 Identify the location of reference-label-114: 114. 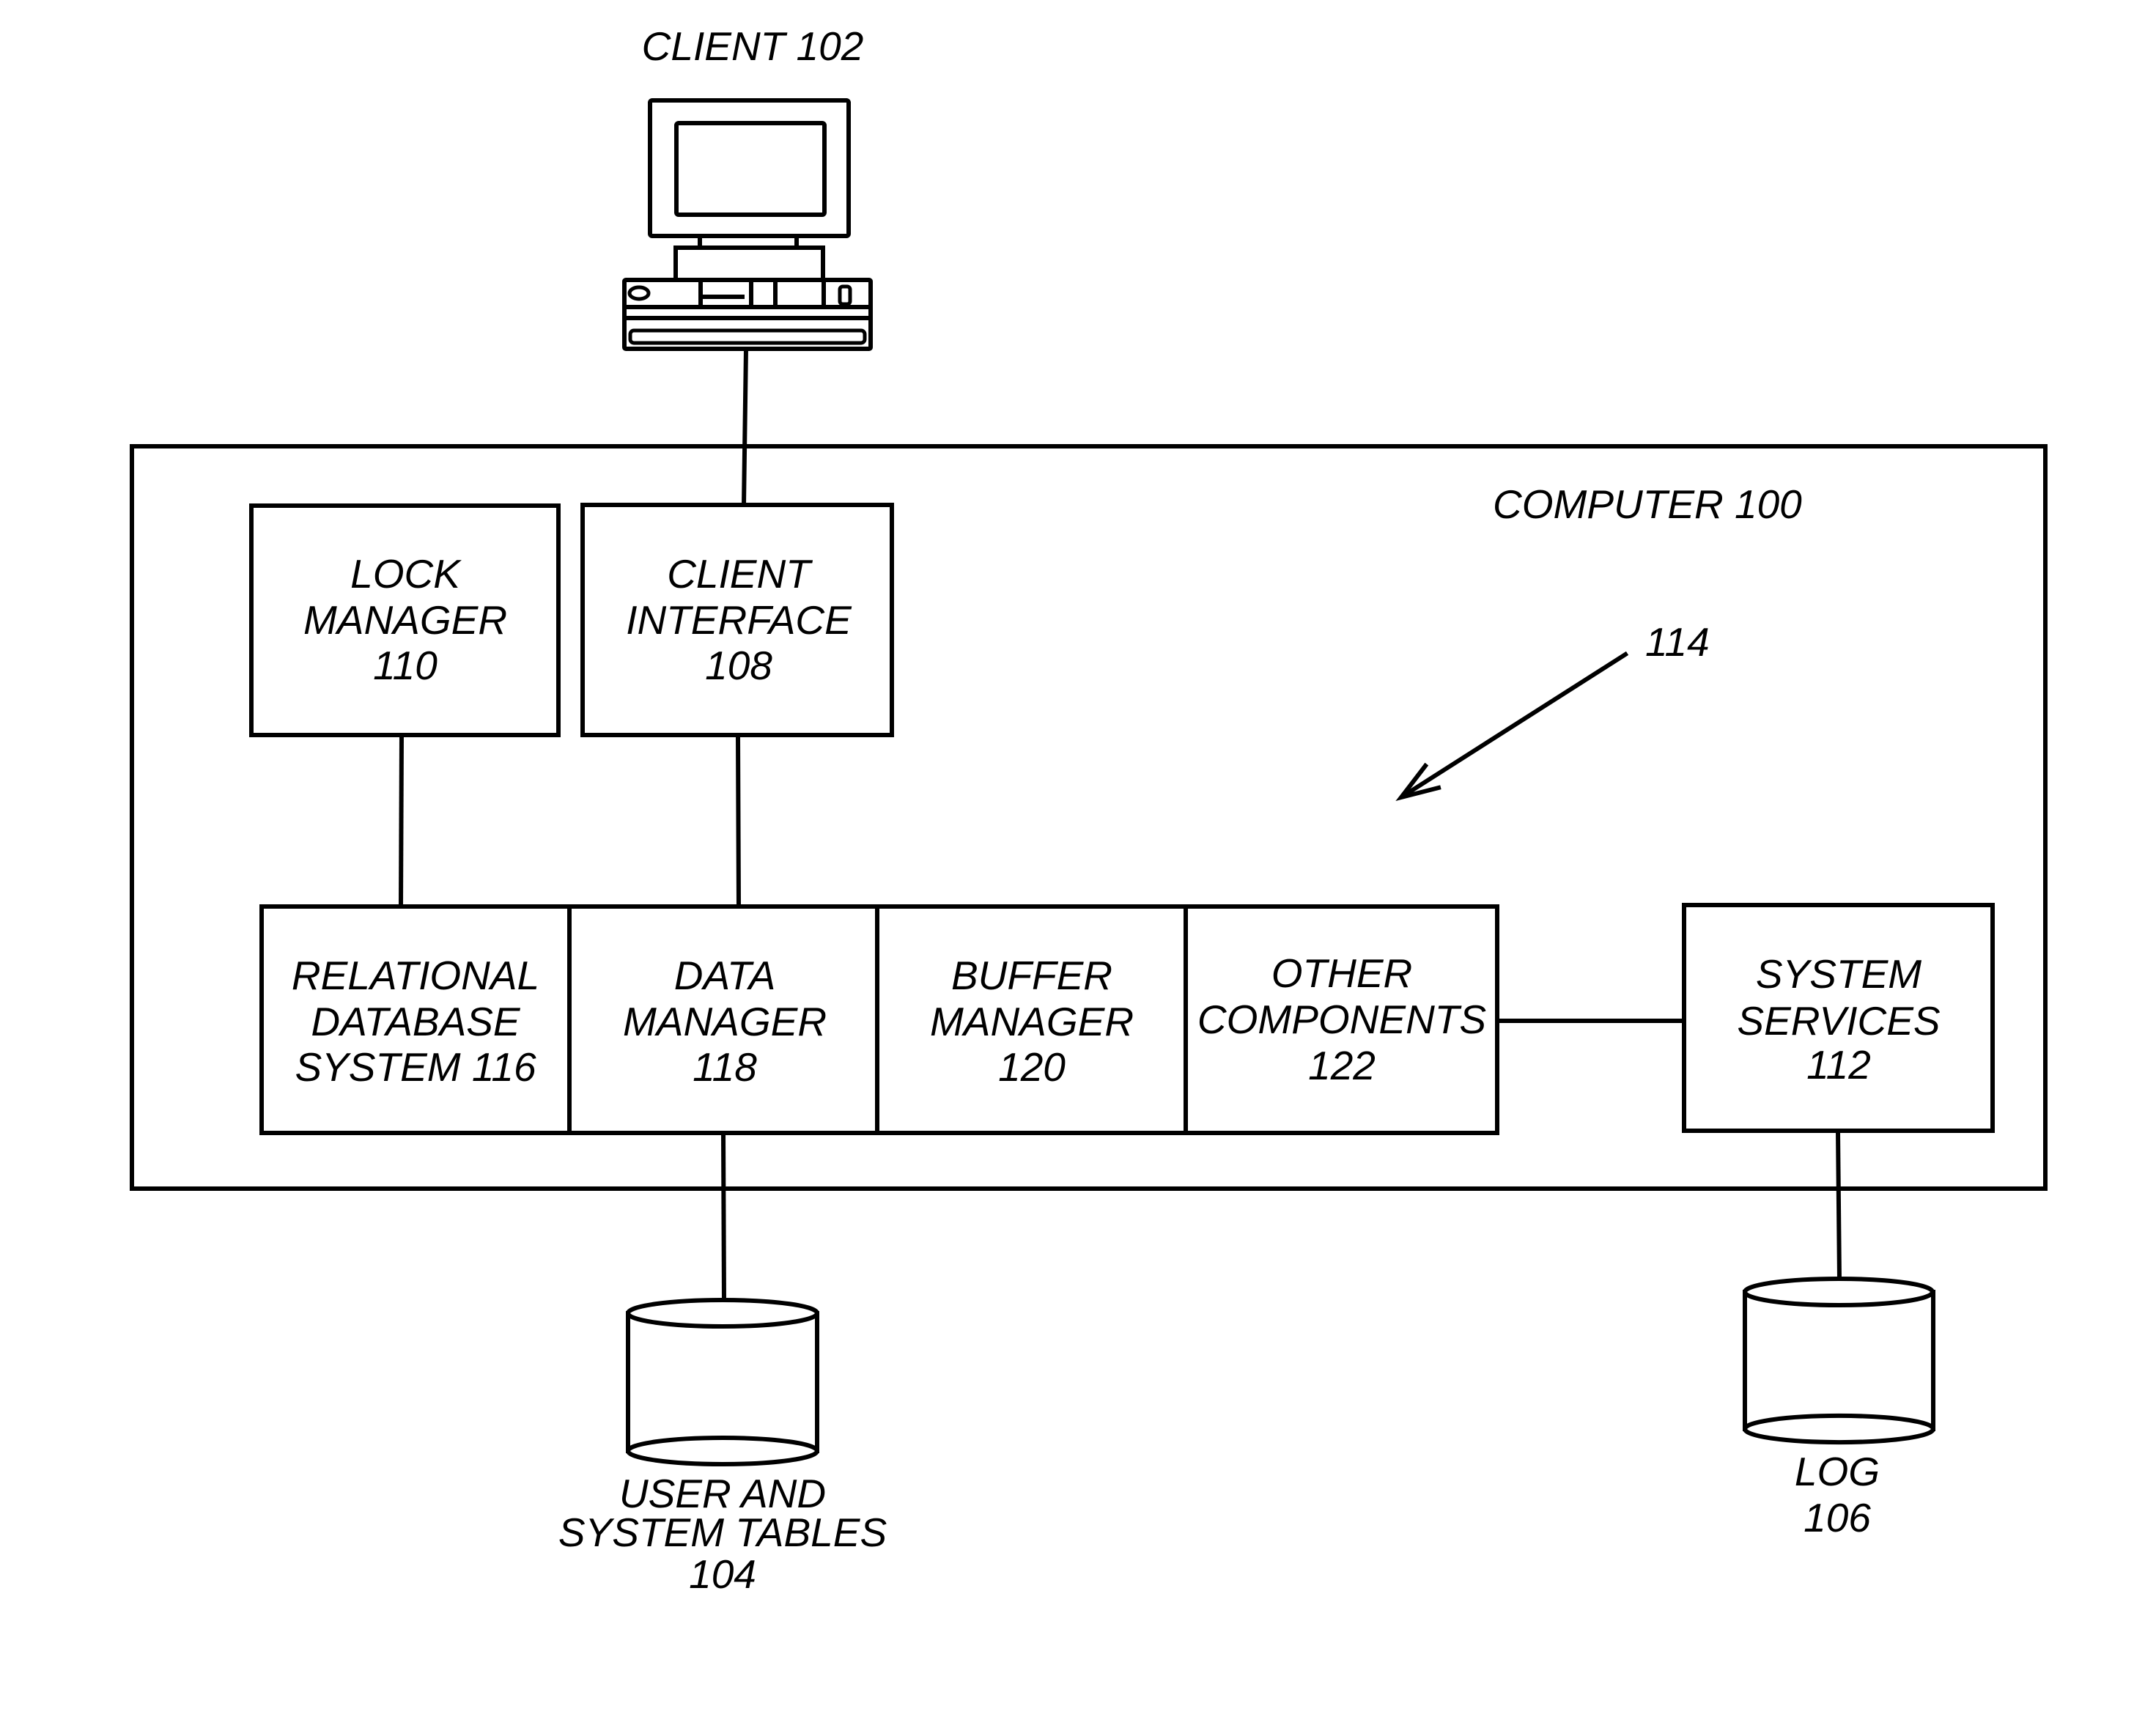
(1677, 642).